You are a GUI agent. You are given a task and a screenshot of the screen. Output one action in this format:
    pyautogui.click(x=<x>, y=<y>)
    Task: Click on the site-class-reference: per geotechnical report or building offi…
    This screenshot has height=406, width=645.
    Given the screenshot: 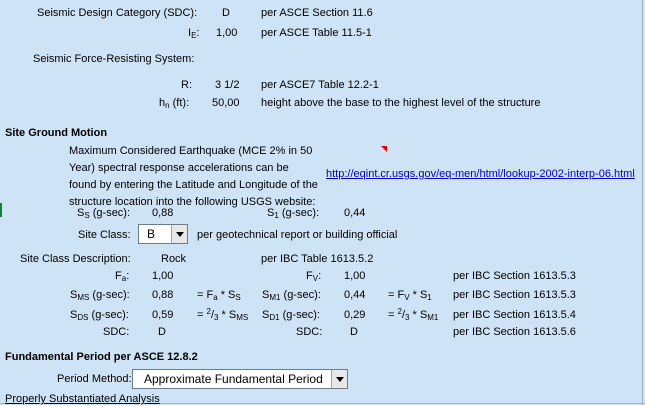 What is the action you would take?
    pyautogui.click(x=297, y=235)
    